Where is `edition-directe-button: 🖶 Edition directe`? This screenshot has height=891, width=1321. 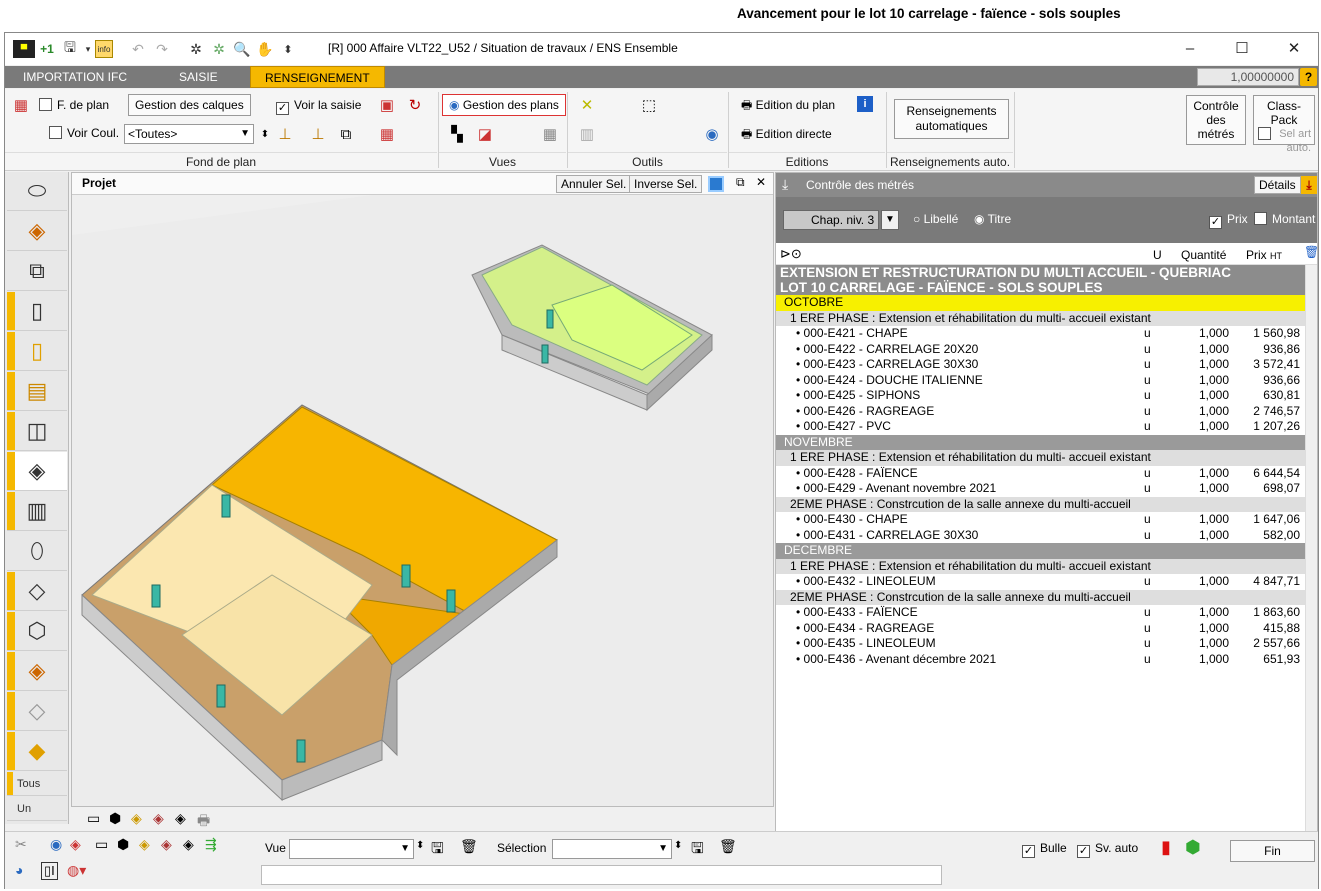 edition-directe-button: 🖶 Edition directe is located at coordinates (786, 135).